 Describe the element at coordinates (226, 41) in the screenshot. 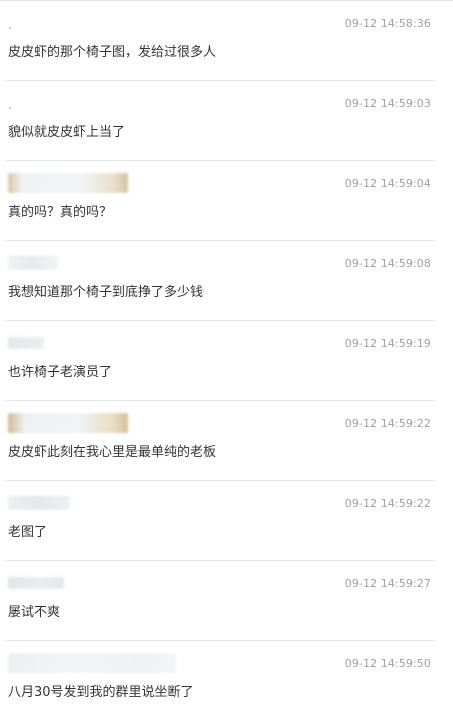

I see `comment-item: . 09-12 14:58:36 皮皮虾的那个椅子图，发给过很多人` at that location.